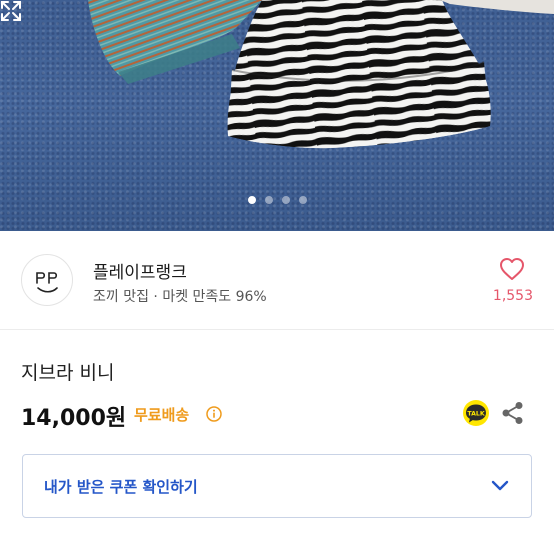  I want to click on seller-subtitle: 조끼 맛집 · 마켓 만족도 96%, so click(180, 297).